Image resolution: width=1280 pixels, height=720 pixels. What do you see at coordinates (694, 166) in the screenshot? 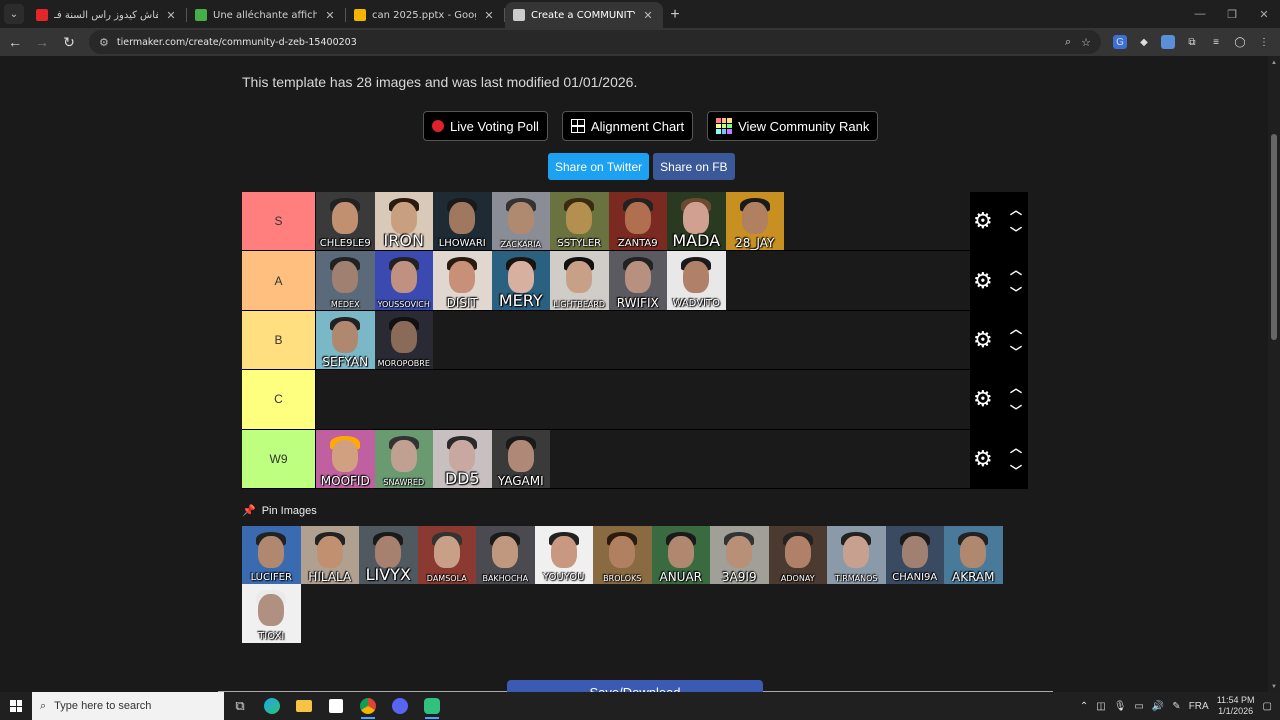
I see `share-fb-button: Share on FB` at bounding box center [694, 166].